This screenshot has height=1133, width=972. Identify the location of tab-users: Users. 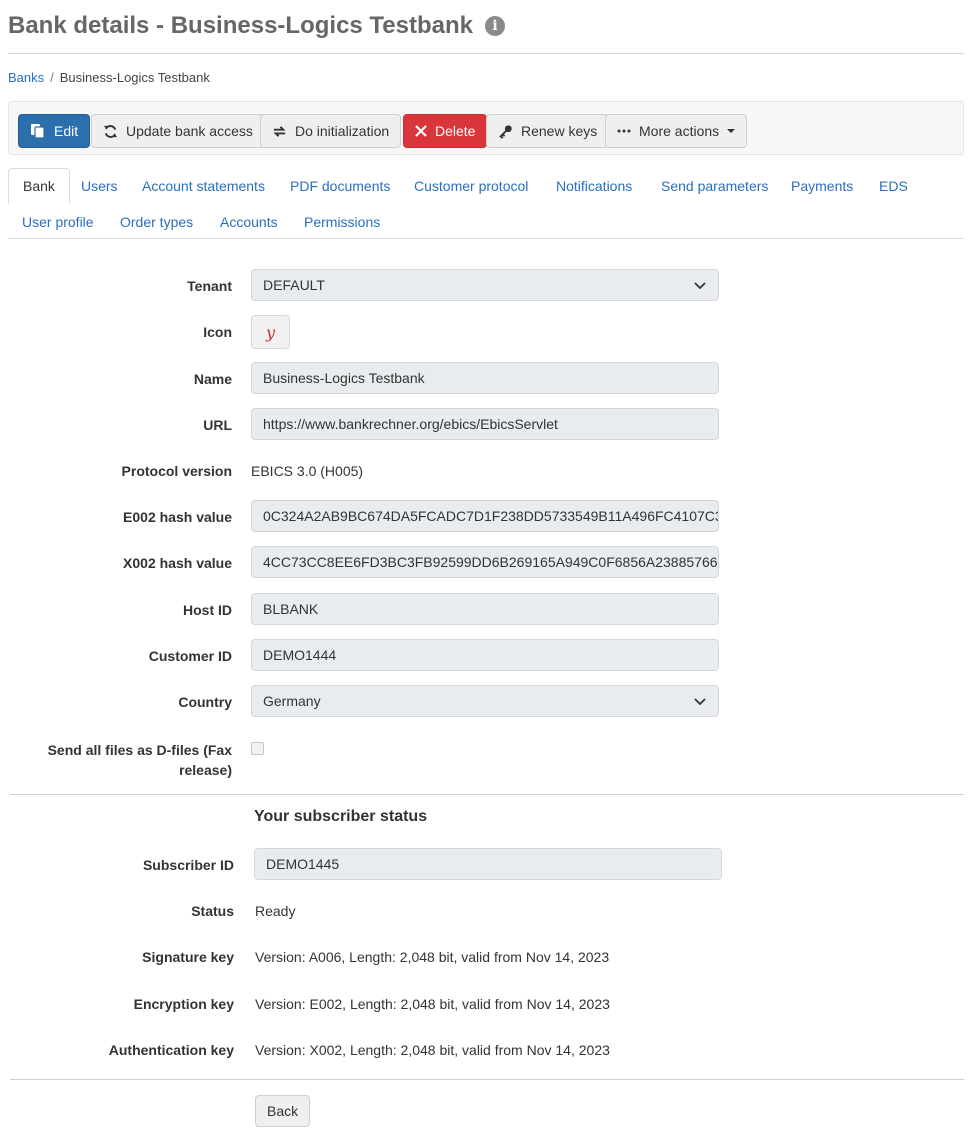
(99, 186).